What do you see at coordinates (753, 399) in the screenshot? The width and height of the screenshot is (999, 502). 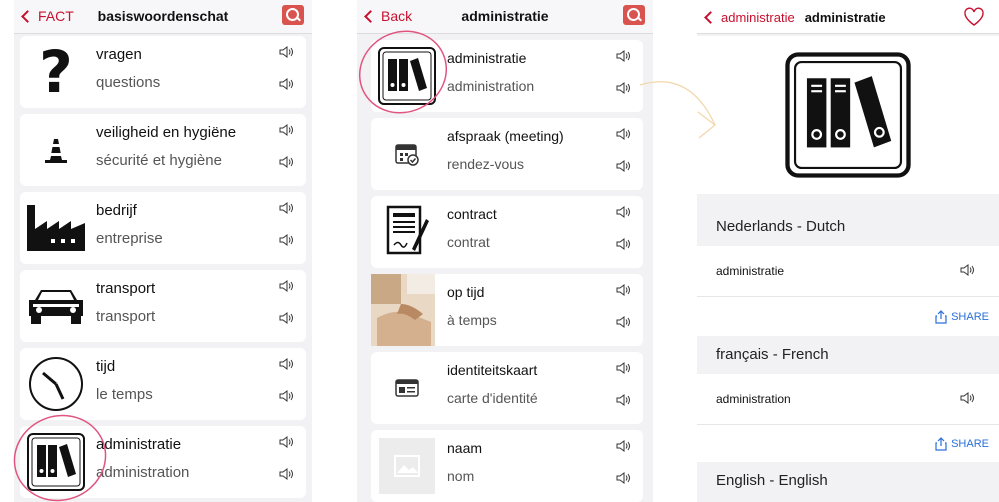 I see `word-label: administration` at bounding box center [753, 399].